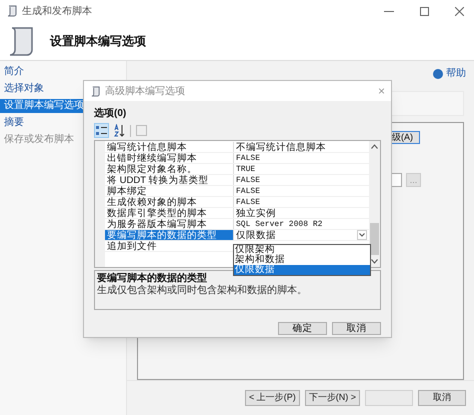 This screenshot has width=474, height=415. Describe the element at coordinates (24, 89) in the screenshot. I see `sidebar-item: 选择对象` at that location.